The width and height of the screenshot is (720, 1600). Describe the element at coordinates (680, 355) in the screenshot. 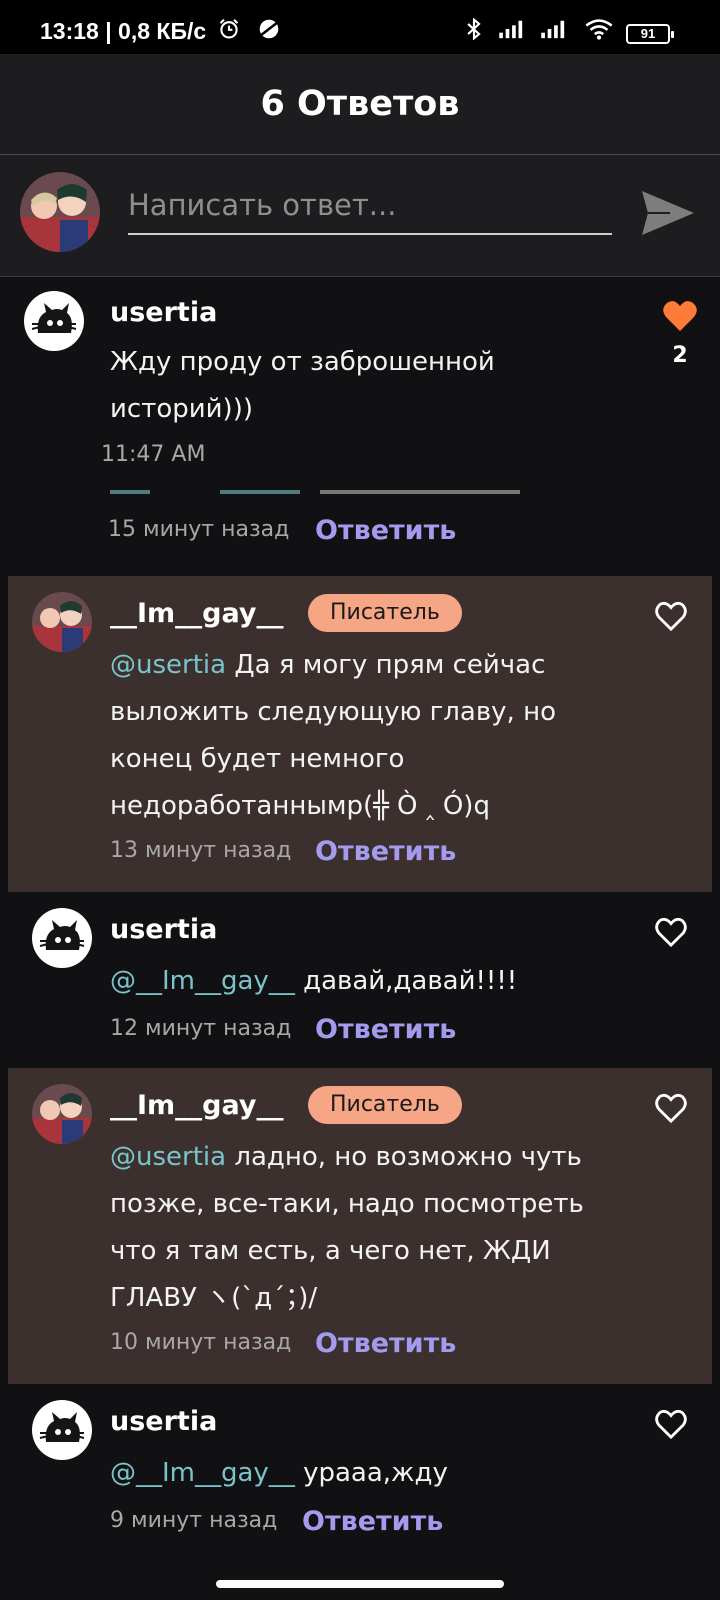

I see `like-count: 2` at that location.